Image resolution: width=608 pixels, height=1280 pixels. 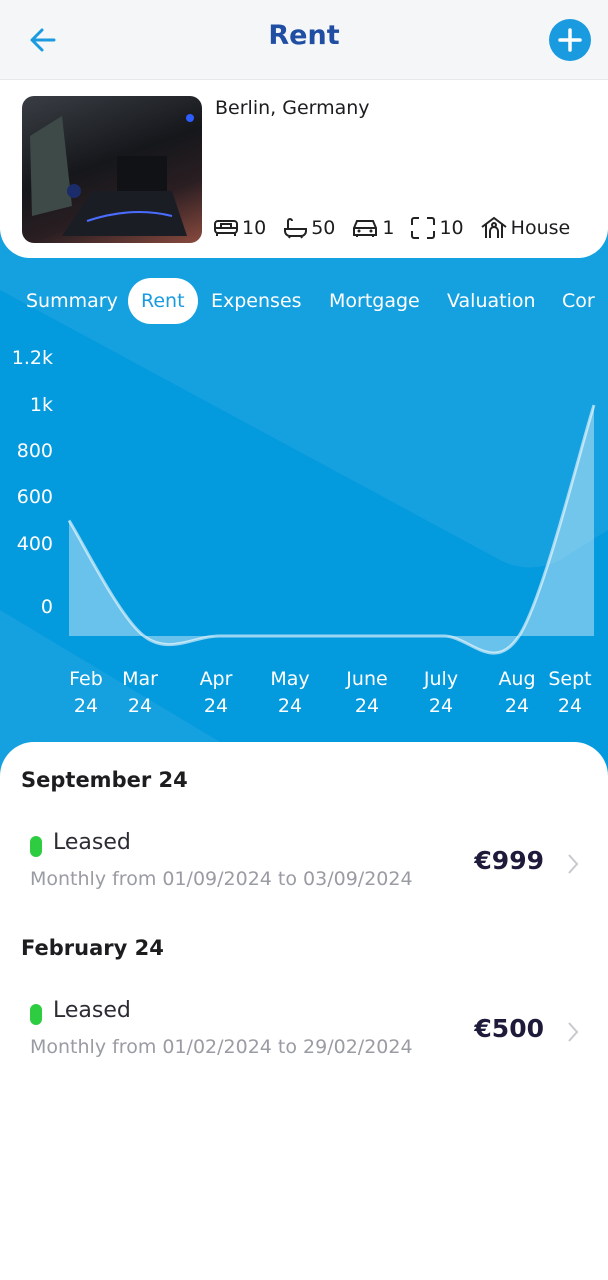 What do you see at coordinates (221, 1047) in the screenshot?
I see `entry-range: Monthly from 01/02/2024 to 29/02/2024` at bounding box center [221, 1047].